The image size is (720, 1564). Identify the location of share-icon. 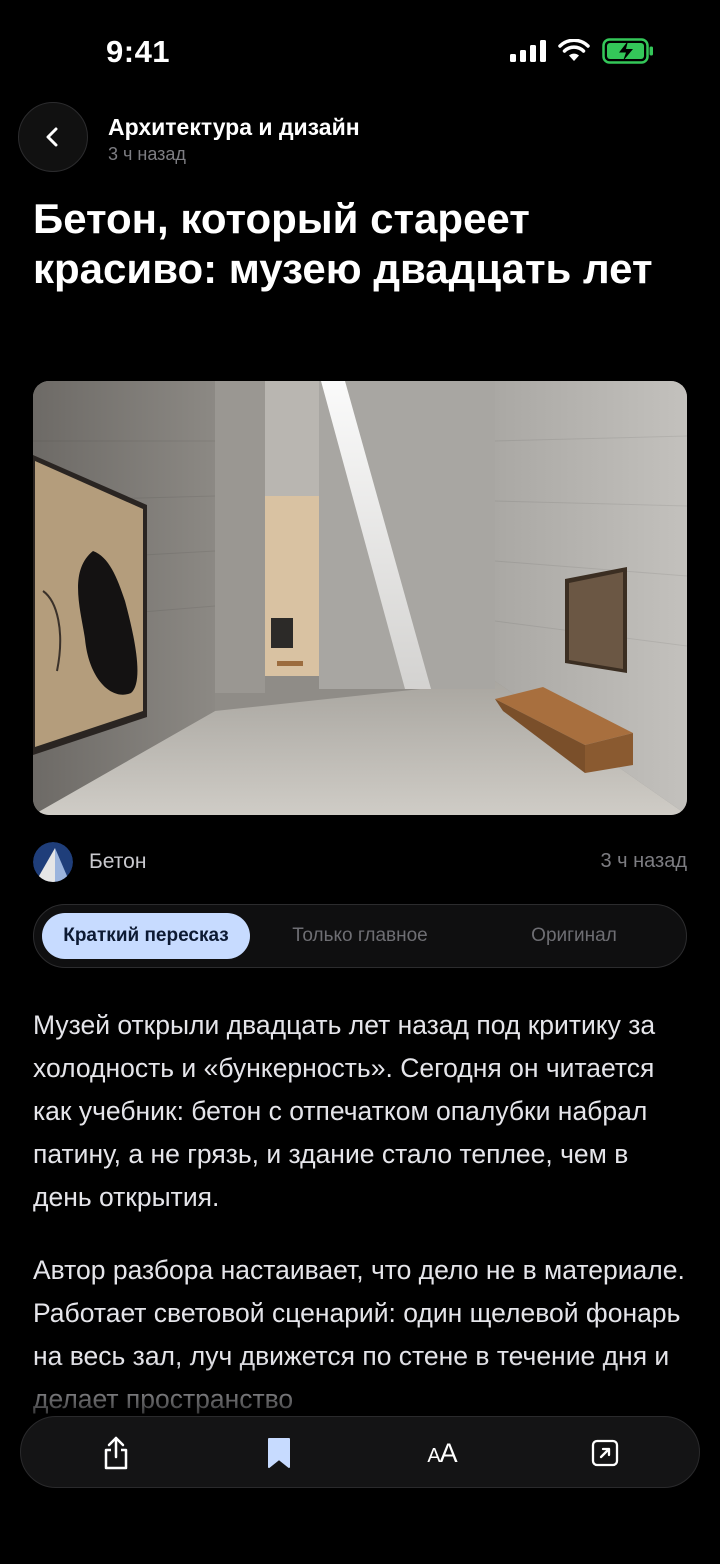
(116, 1453).